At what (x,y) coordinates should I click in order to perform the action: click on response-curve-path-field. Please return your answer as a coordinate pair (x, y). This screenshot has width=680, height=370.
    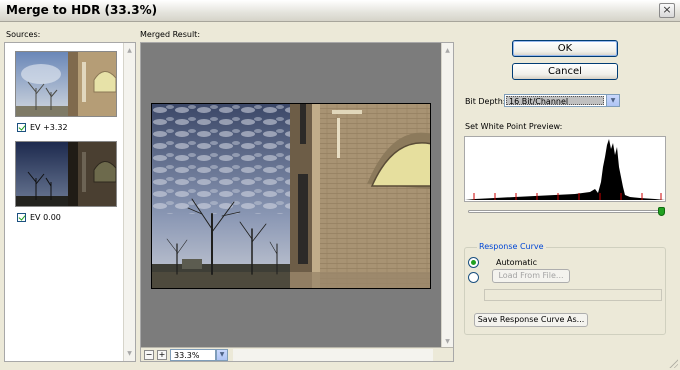
    Looking at the image, I should click on (573, 295).